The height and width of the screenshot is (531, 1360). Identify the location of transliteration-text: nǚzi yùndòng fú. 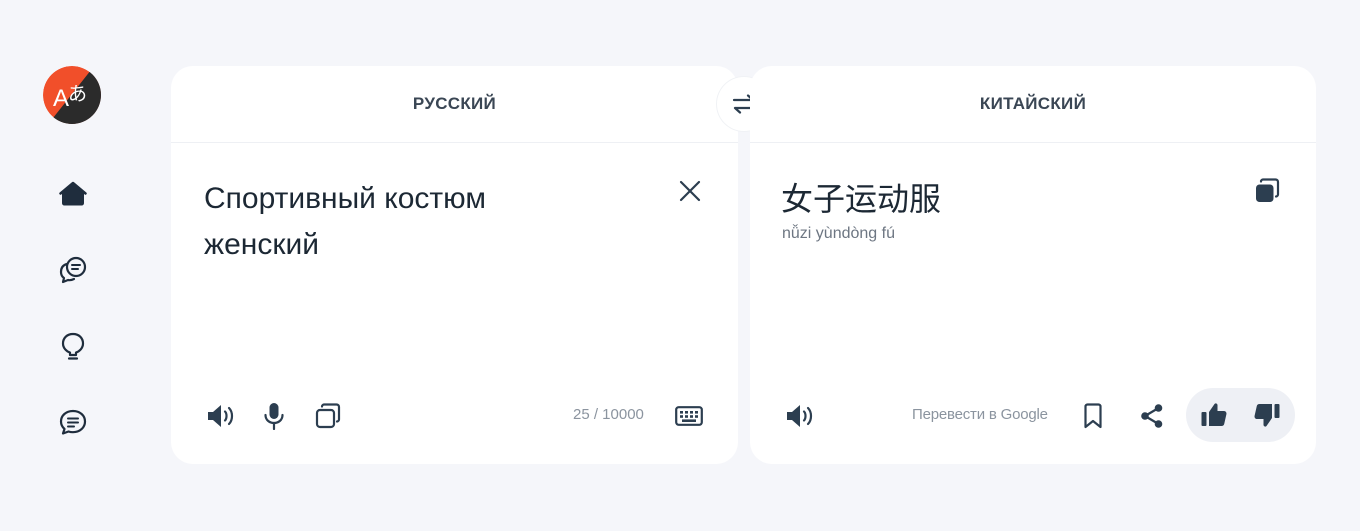
(838, 233).